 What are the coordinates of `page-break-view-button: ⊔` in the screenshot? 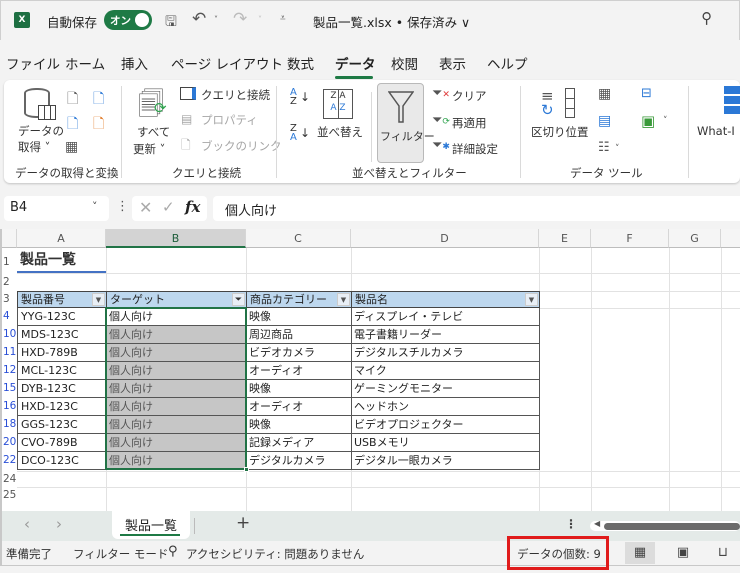 It's located at (723, 553).